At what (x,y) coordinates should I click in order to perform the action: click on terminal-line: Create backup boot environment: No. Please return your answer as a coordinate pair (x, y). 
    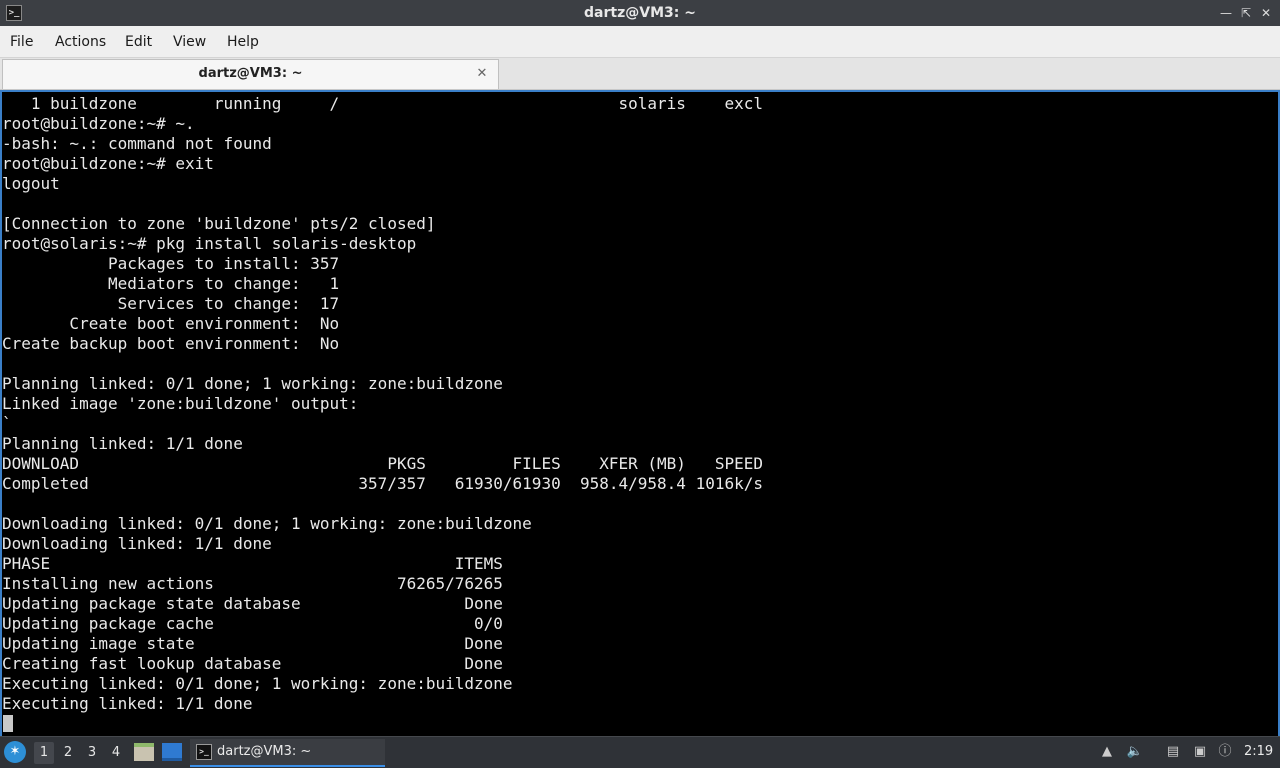
    Looking at the image, I should click on (171, 343).